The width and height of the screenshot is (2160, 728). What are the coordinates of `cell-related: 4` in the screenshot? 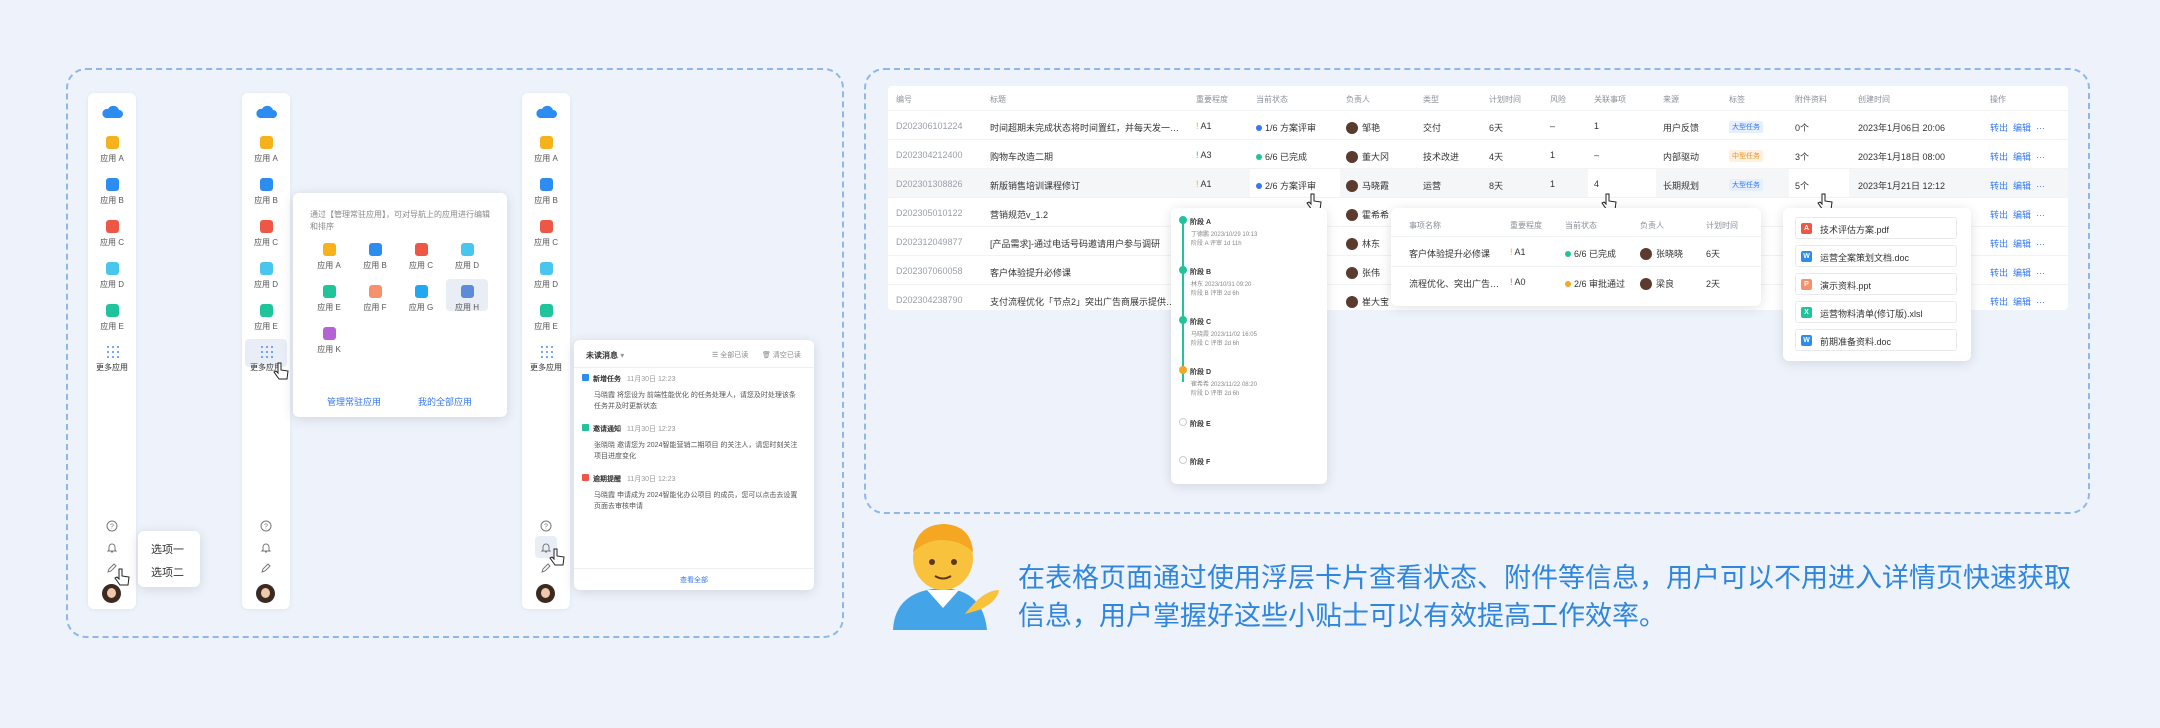 It's located at (1596, 184).